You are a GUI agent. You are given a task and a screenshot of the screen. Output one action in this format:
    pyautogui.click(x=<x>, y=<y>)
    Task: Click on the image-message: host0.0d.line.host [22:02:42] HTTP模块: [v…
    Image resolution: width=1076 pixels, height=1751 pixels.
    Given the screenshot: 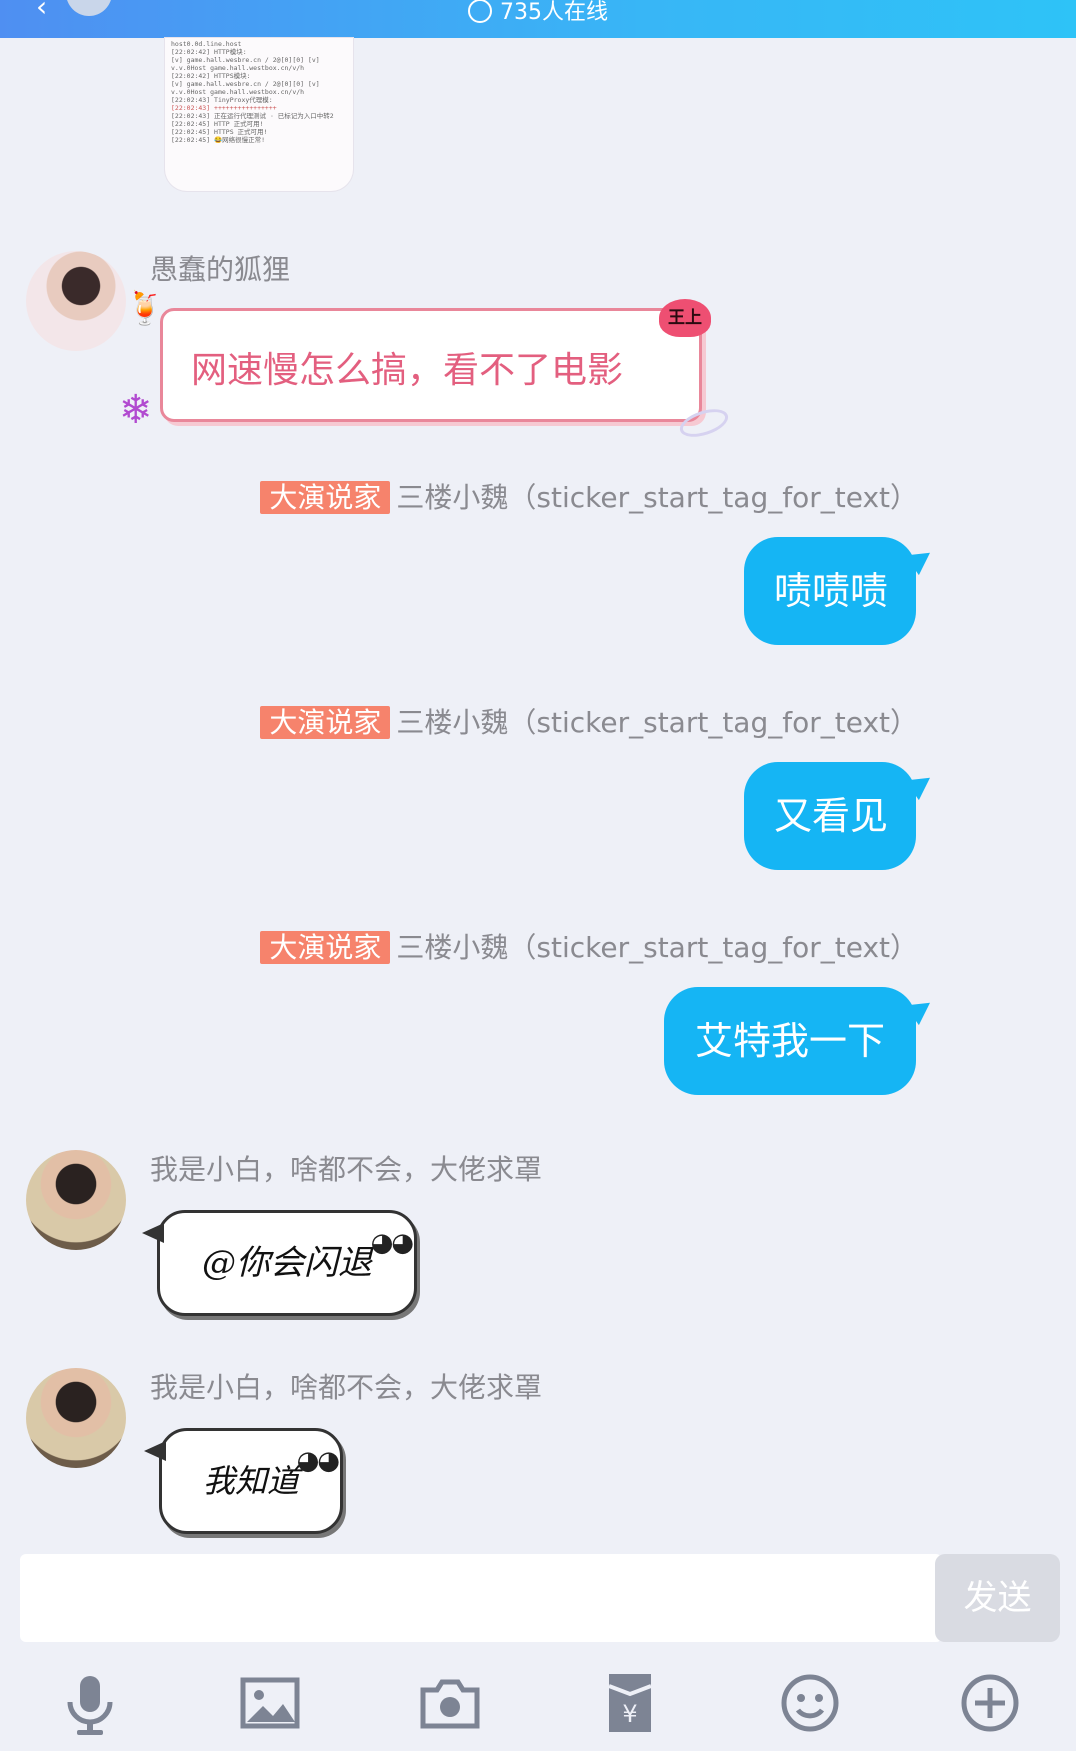 What is the action you would take?
    pyautogui.click(x=259, y=114)
    